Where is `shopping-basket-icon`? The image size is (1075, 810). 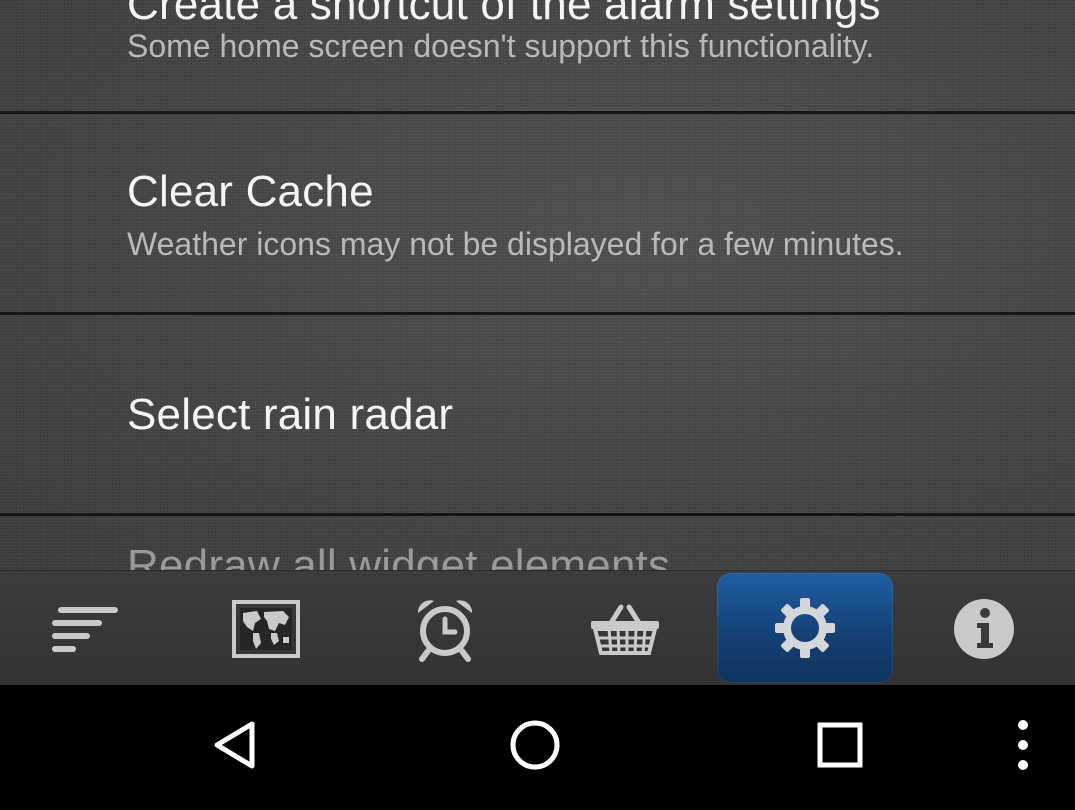 shopping-basket-icon is located at coordinates (625, 629).